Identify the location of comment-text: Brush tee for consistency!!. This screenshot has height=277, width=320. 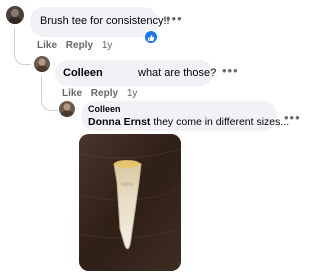
(105, 21).